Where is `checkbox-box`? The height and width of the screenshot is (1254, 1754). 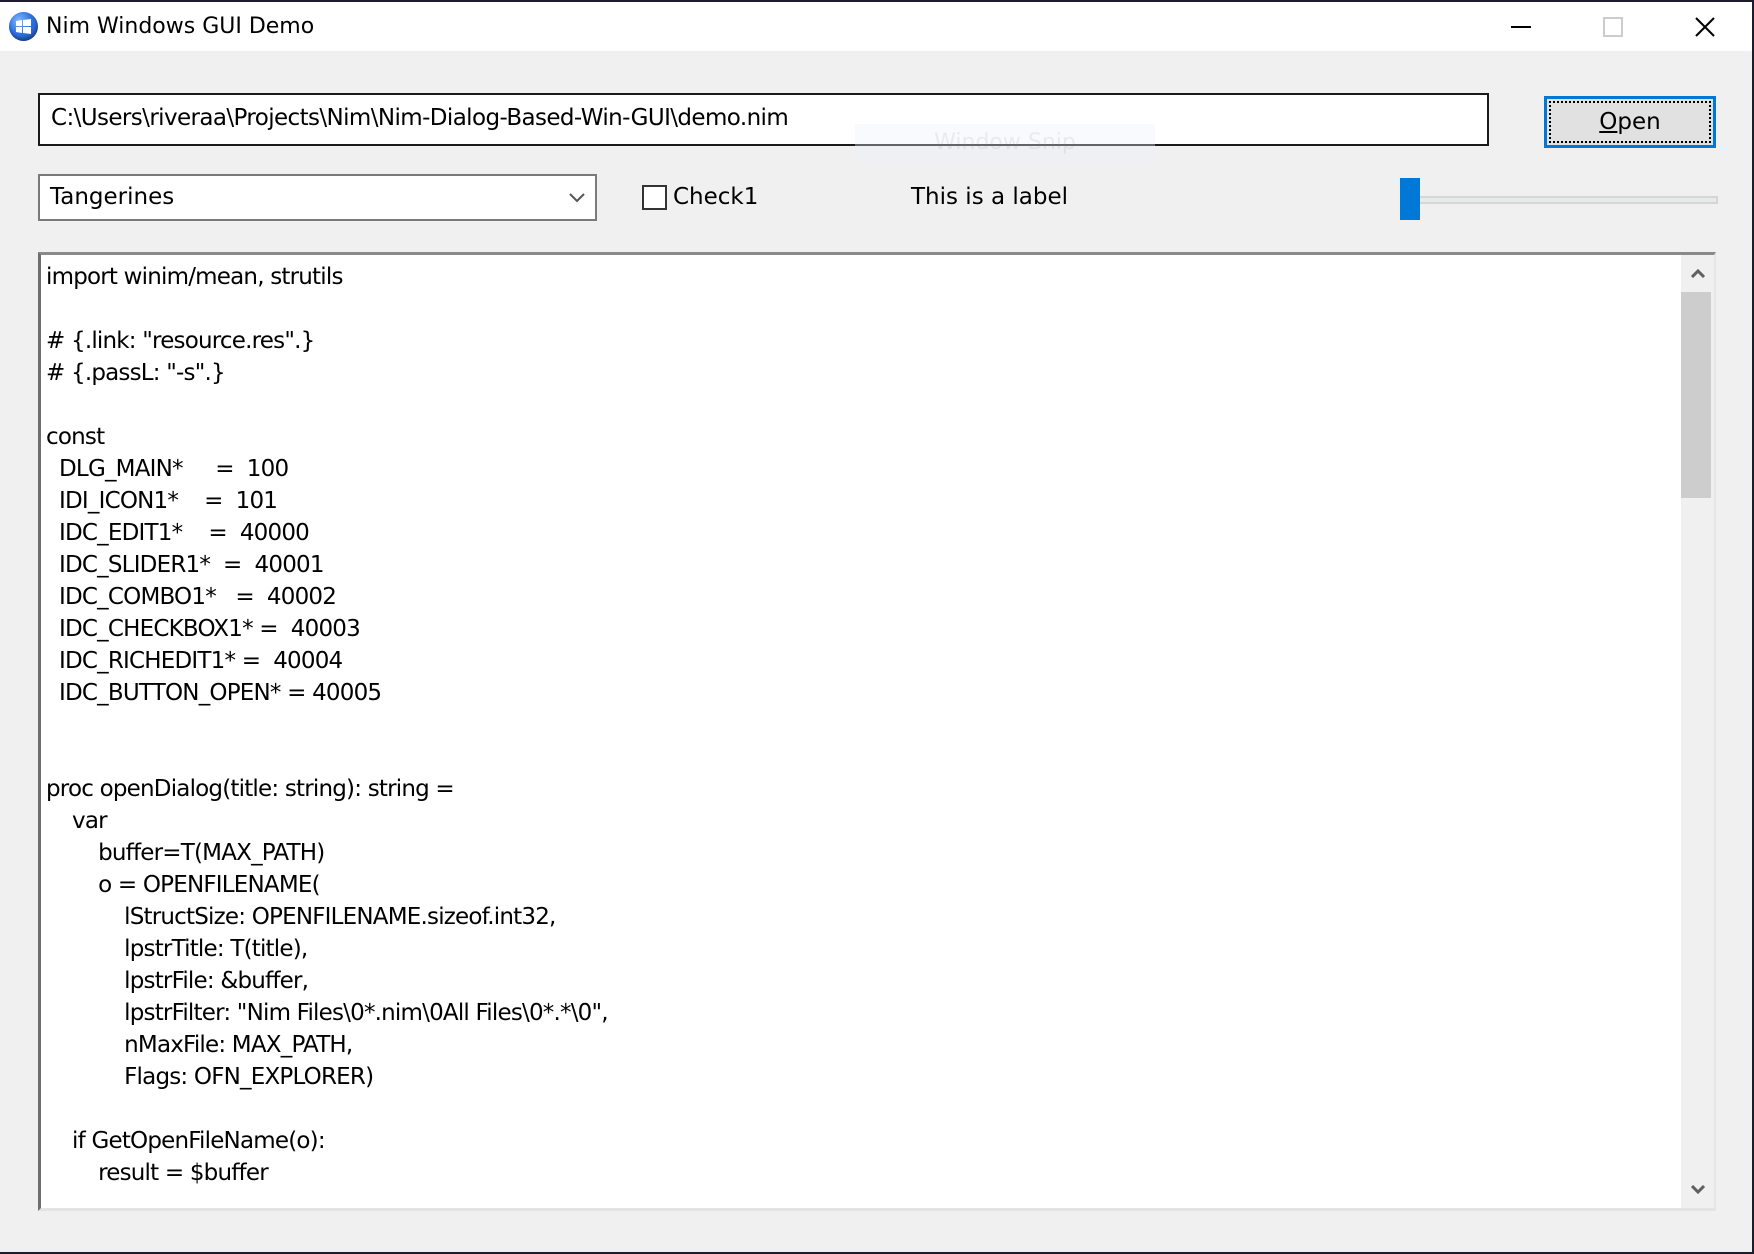
checkbox-box is located at coordinates (654, 197).